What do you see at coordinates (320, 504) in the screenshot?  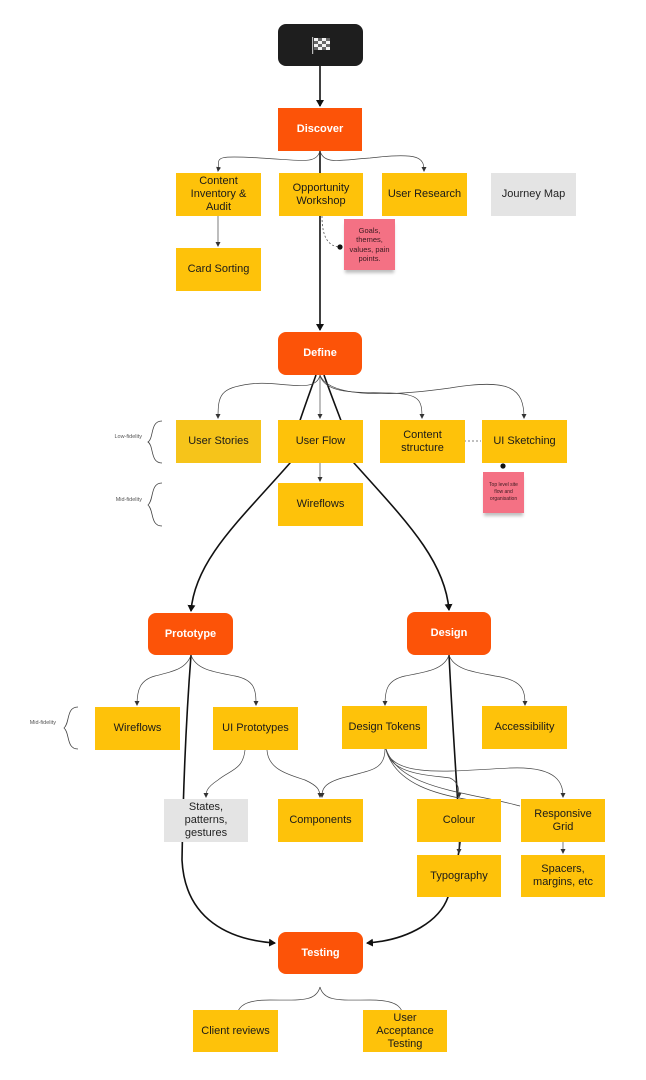 I see `task-wireflows-define: Wireflows` at bounding box center [320, 504].